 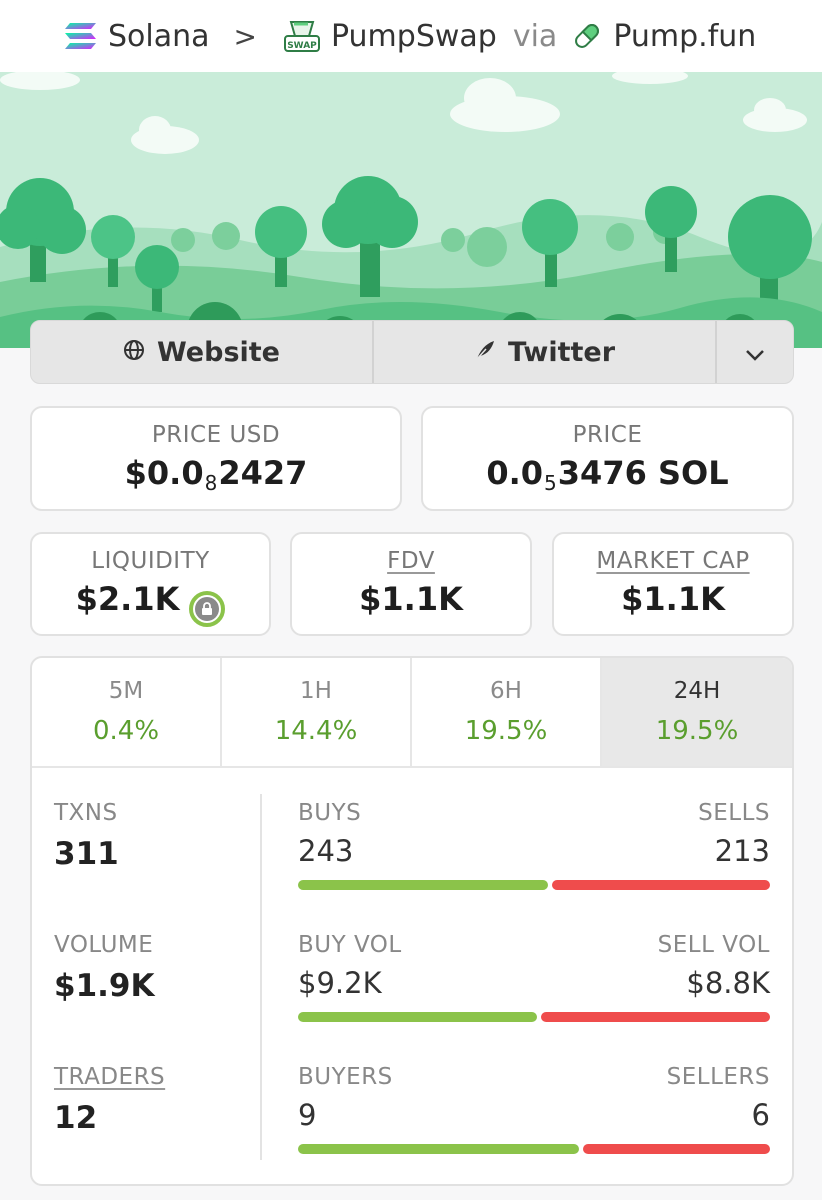 I want to click on chevron-down-icon, so click(x=755, y=352).